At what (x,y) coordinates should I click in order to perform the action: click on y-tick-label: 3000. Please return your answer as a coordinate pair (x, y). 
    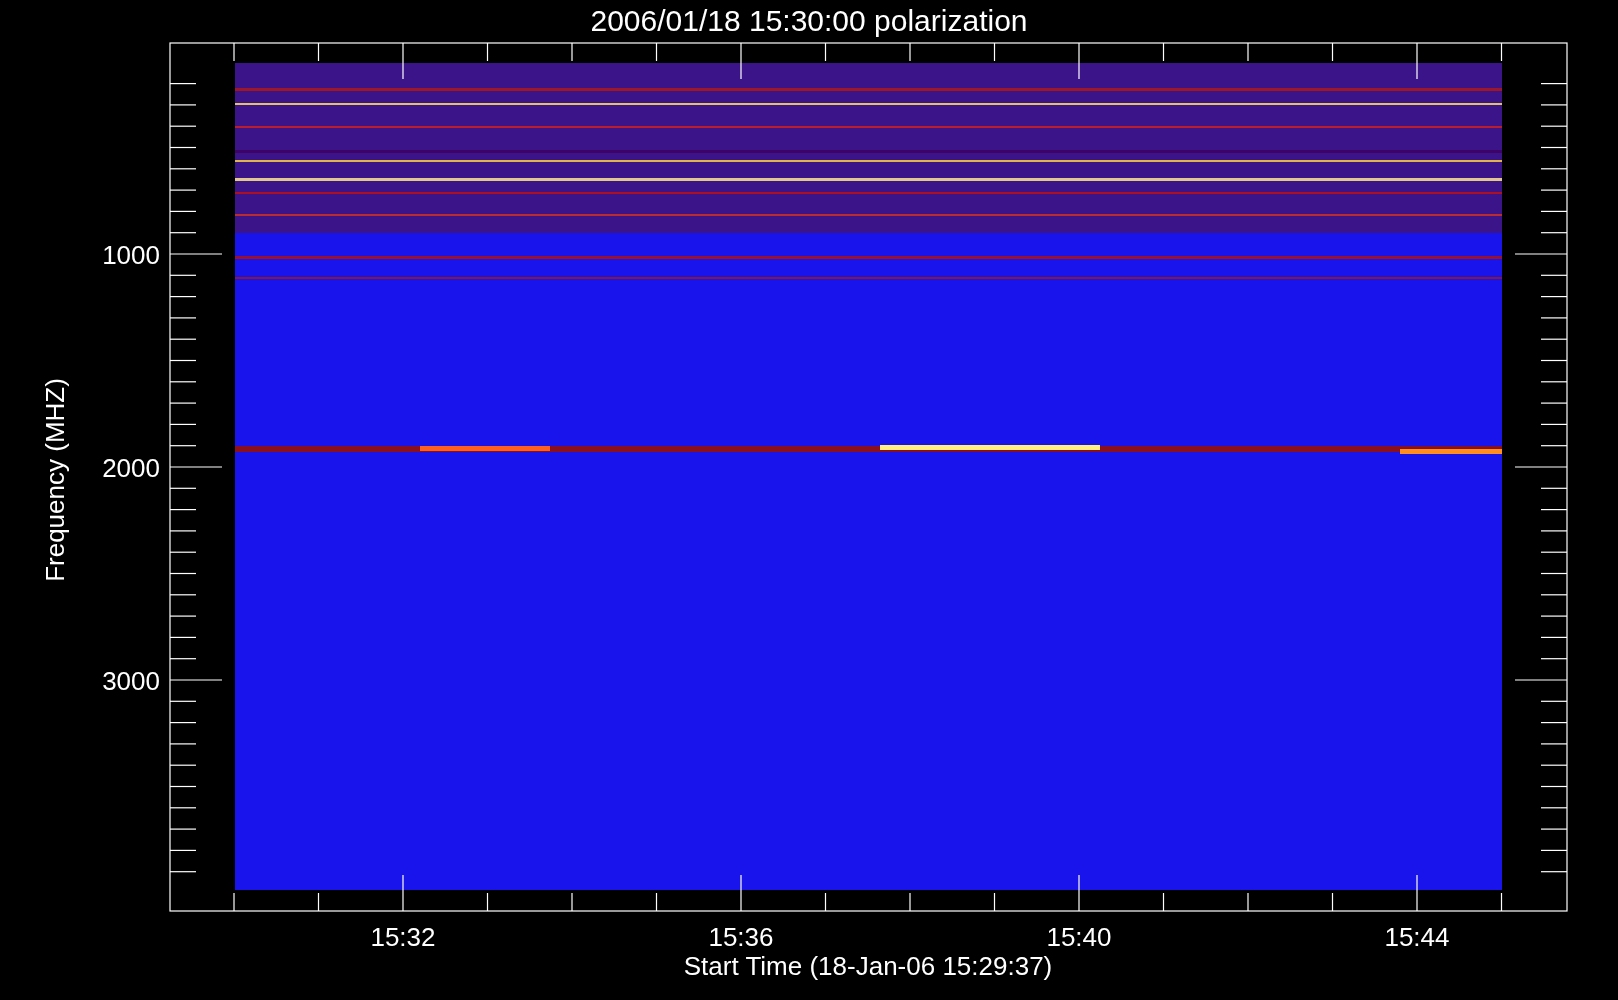
    Looking at the image, I should click on (131, 681).